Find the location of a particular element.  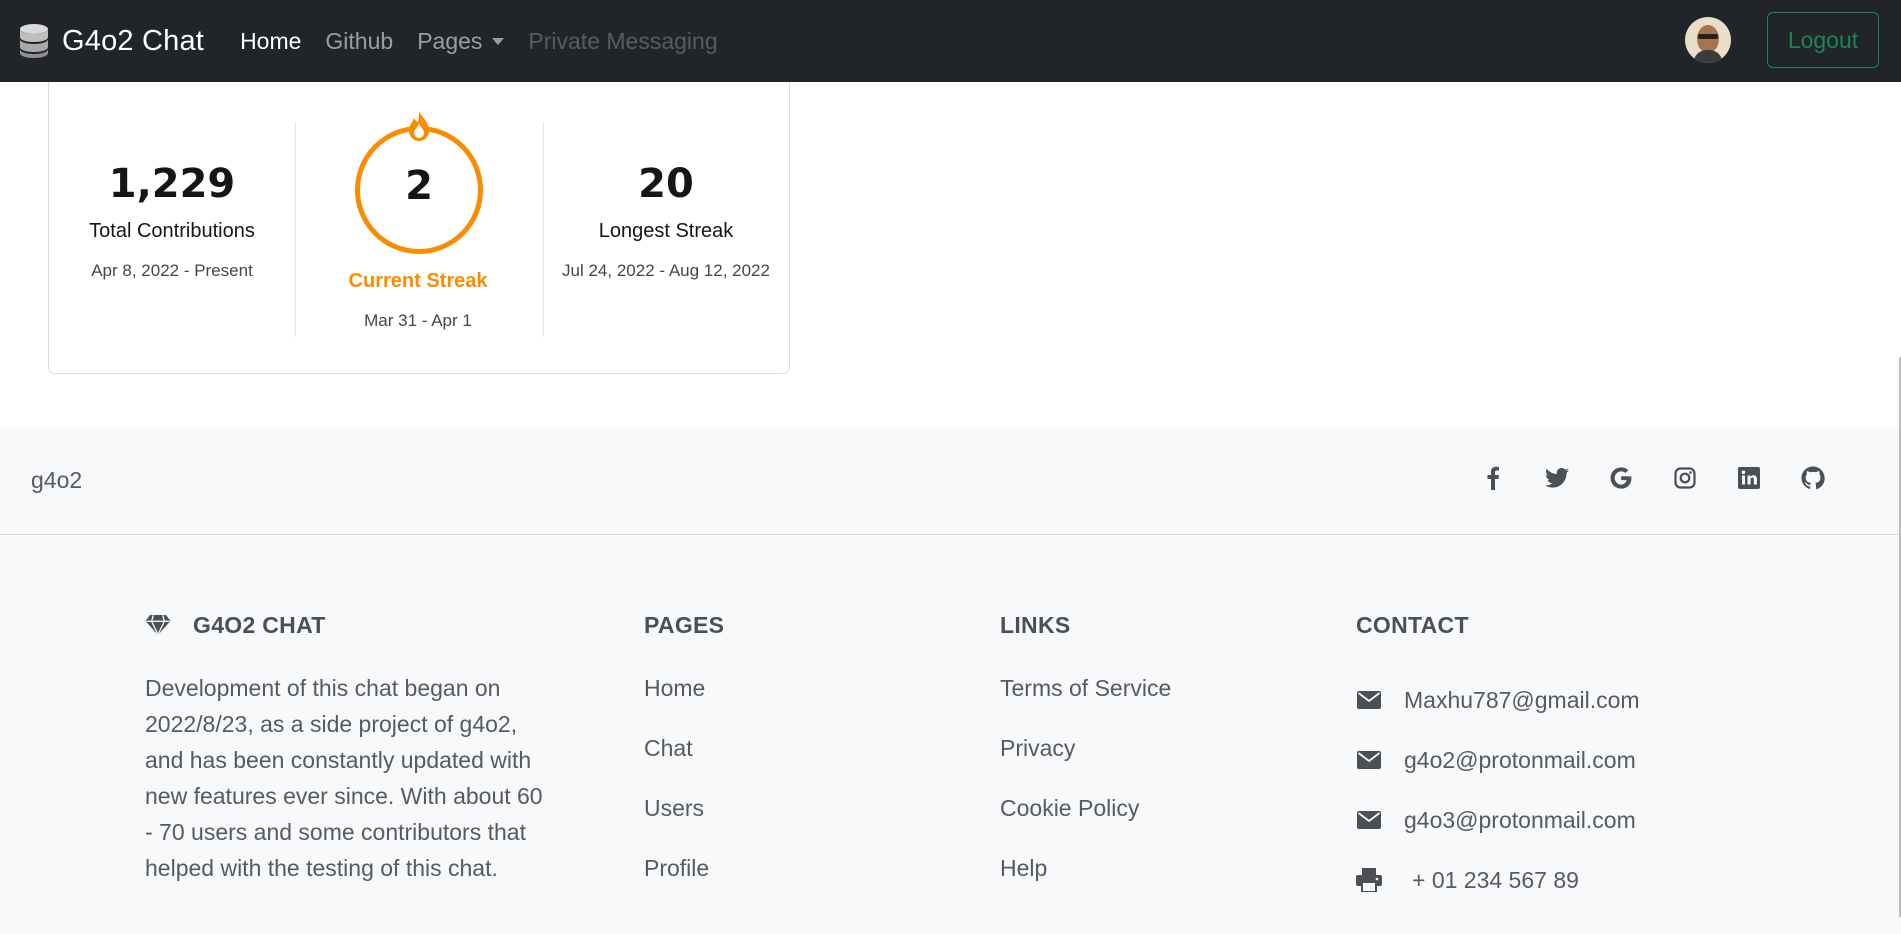

footer-link-privacy: Privacy is located at coordinates (1085, 760).